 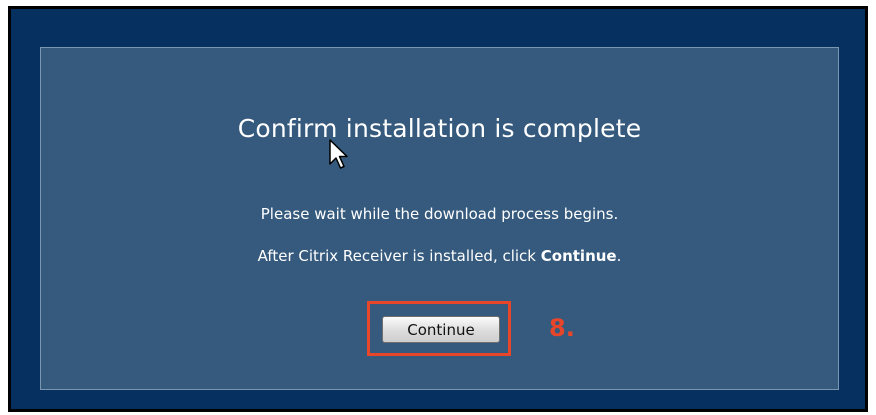 What do you see at coordinates (439, 128) in the screenshot?
I see `dialog-title: Confirm installation is complete` at bounding box center [439, 128].